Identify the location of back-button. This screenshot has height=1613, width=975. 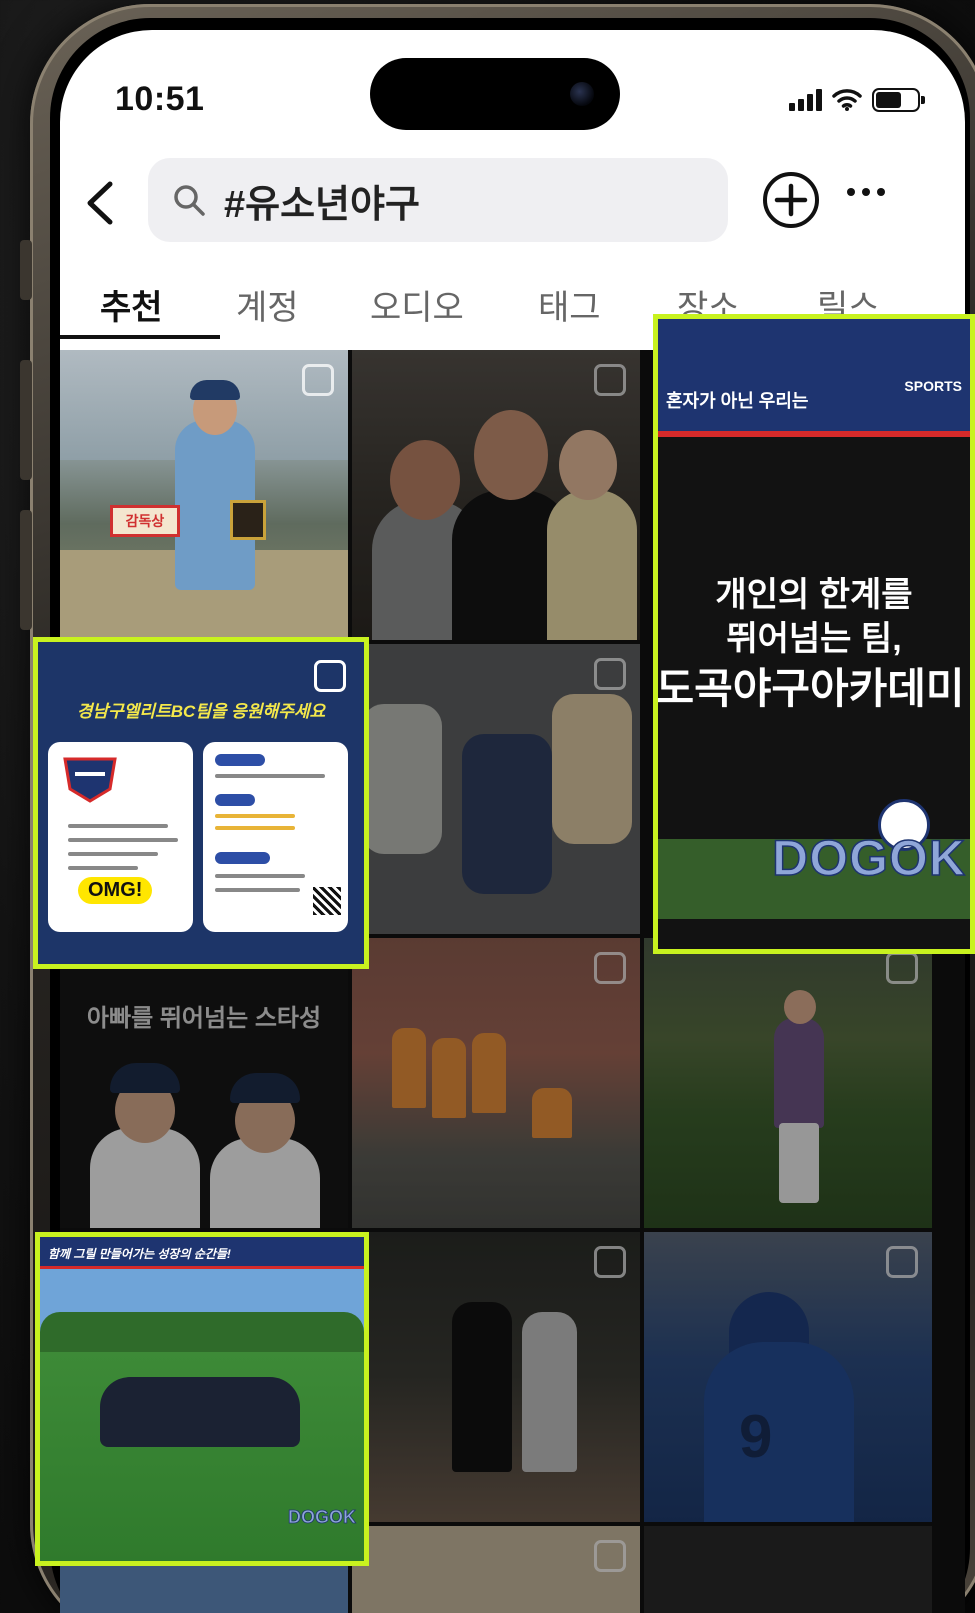
(105, 203).